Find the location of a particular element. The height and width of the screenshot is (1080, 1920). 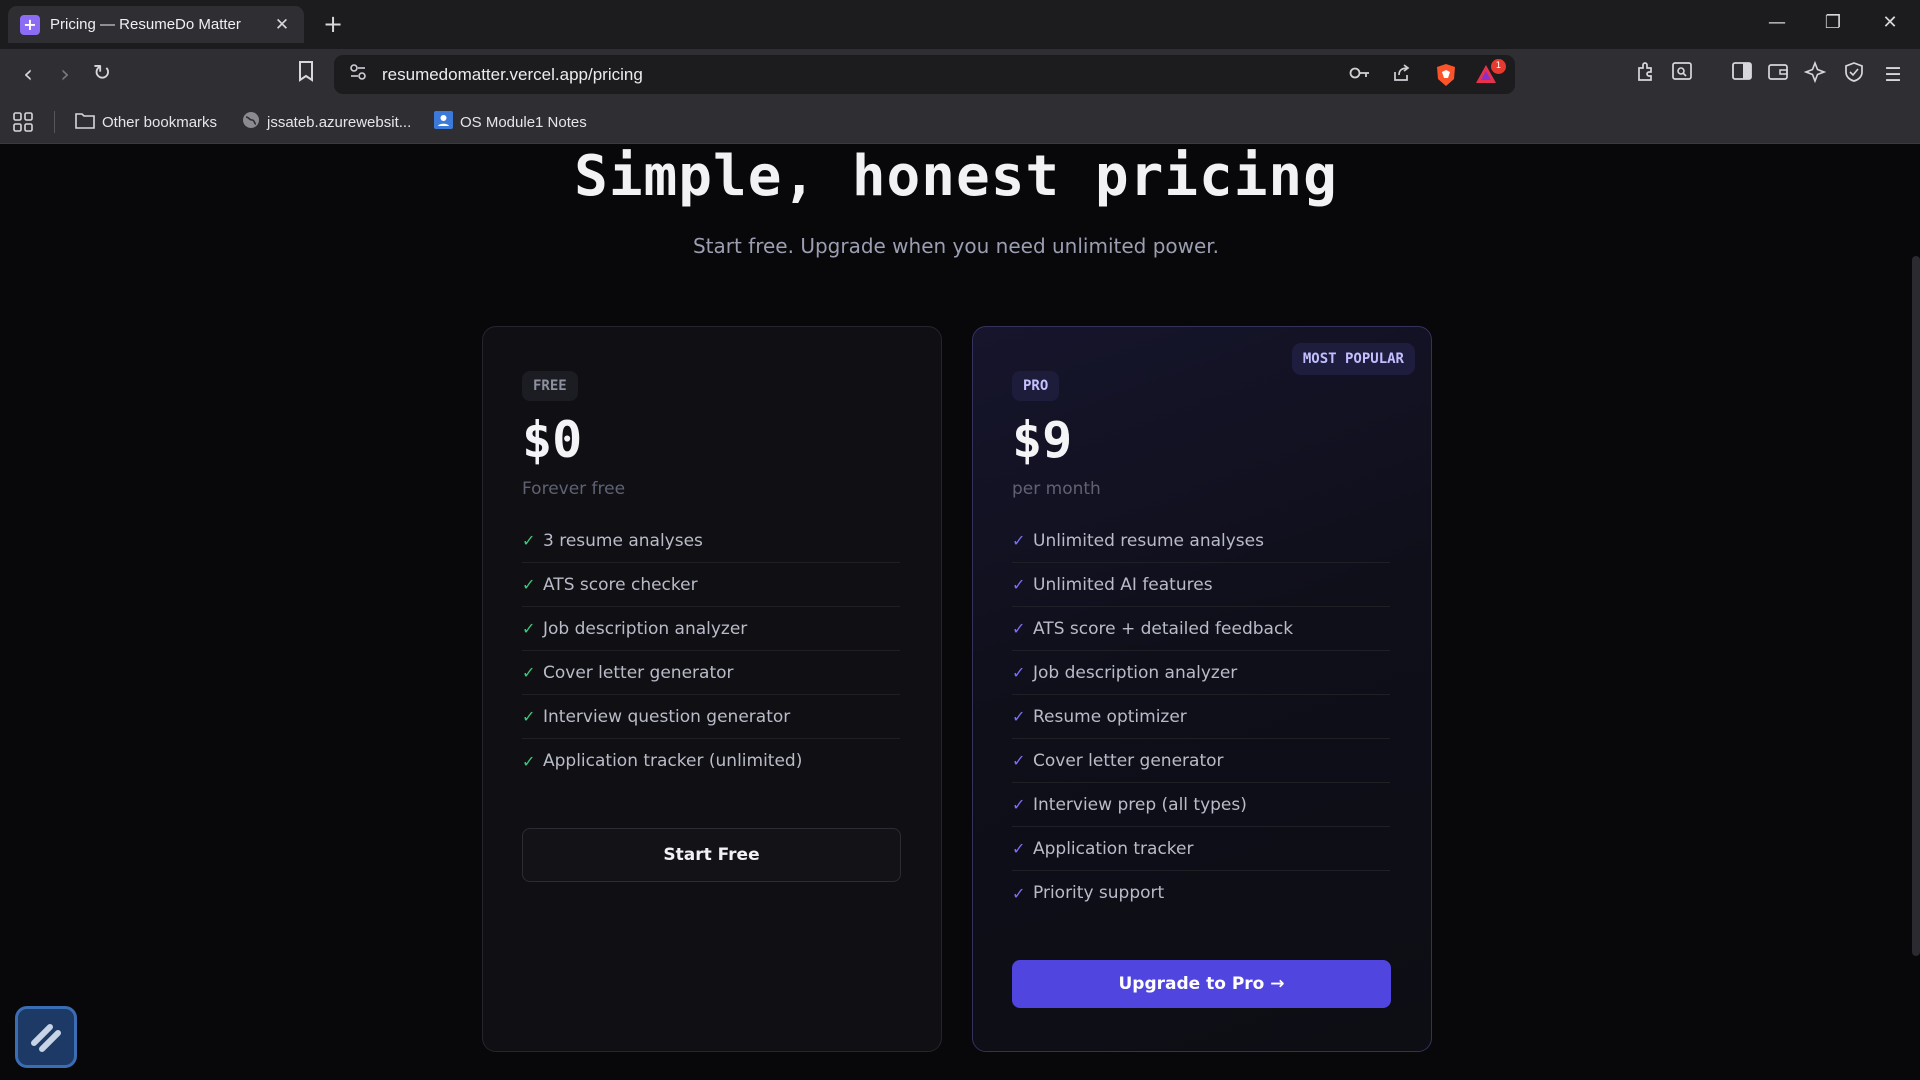

feature-label: 3 resume analyses is located at coordinates (623, 540).